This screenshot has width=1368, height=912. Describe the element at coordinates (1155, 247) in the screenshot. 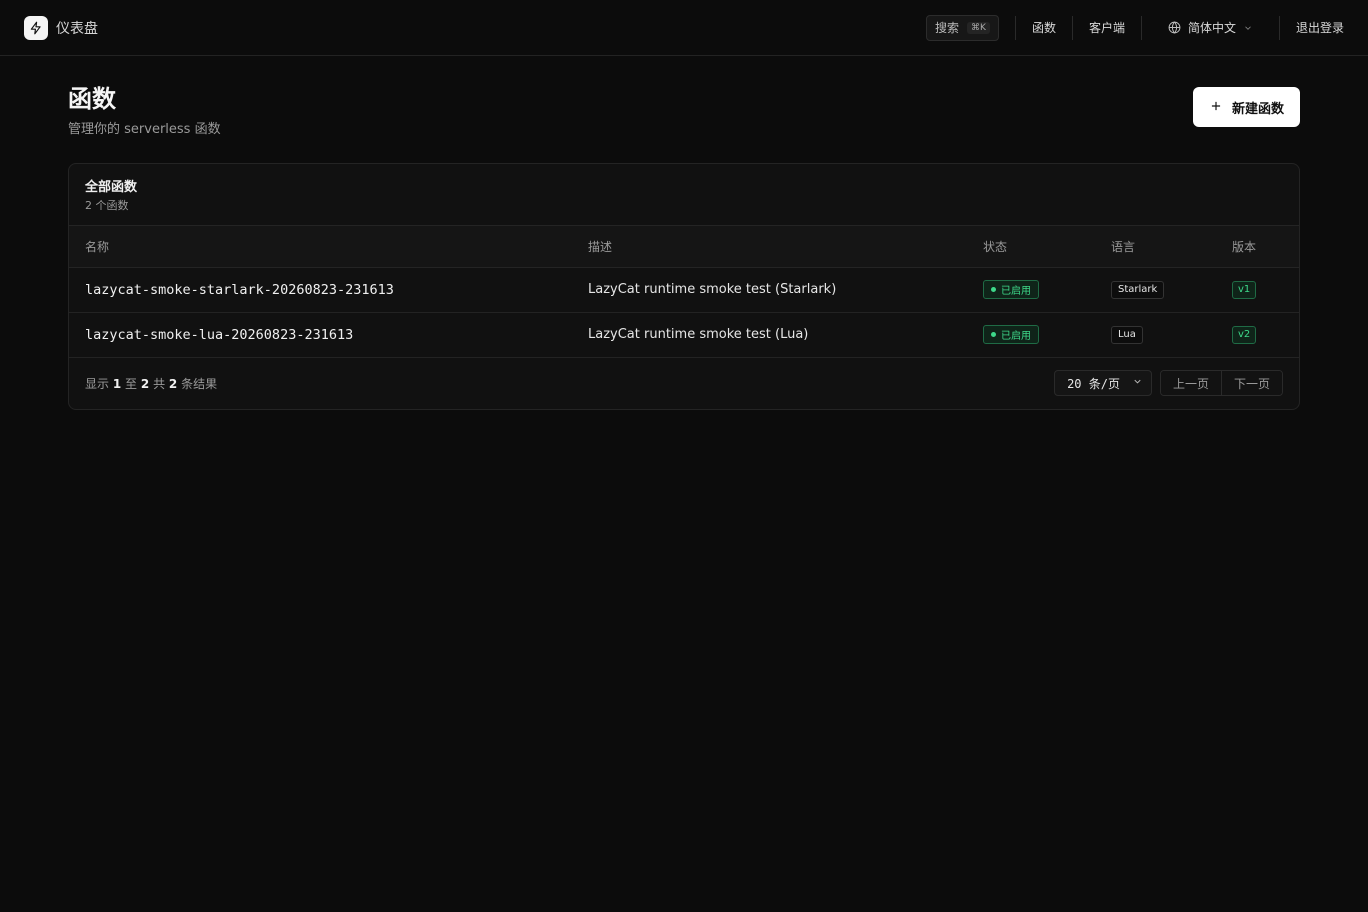

I see `column-header-language: 语言` at that location.